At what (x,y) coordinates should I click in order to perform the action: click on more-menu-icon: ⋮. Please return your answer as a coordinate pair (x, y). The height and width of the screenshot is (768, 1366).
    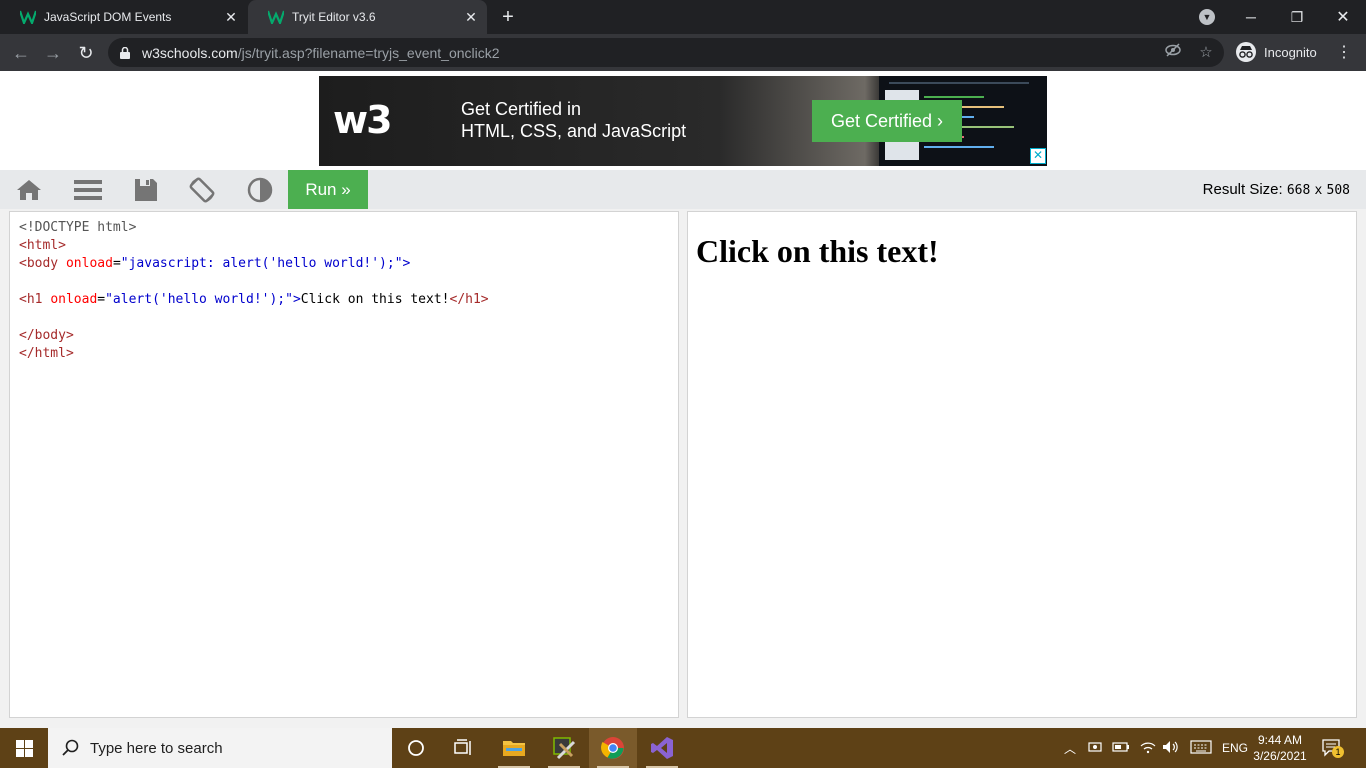
    Looking at the image, I should click on (1344, 52).